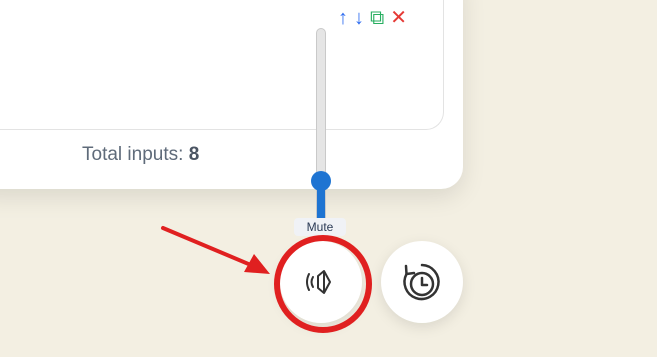 The image size is (657, 357). What do you see at coordinates (323, 284) in the screenshot?
I see `highlight-circle` at bounding box center [323, 284].